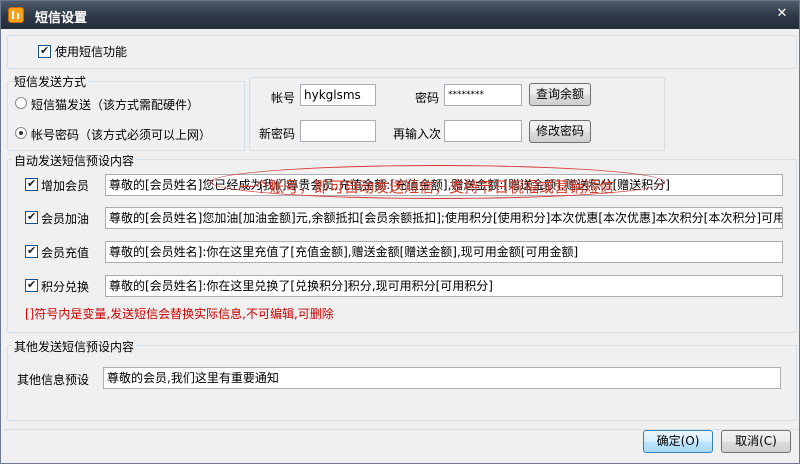  I want to click on points-redeem-label: 积分兑换, so click(65, 287).